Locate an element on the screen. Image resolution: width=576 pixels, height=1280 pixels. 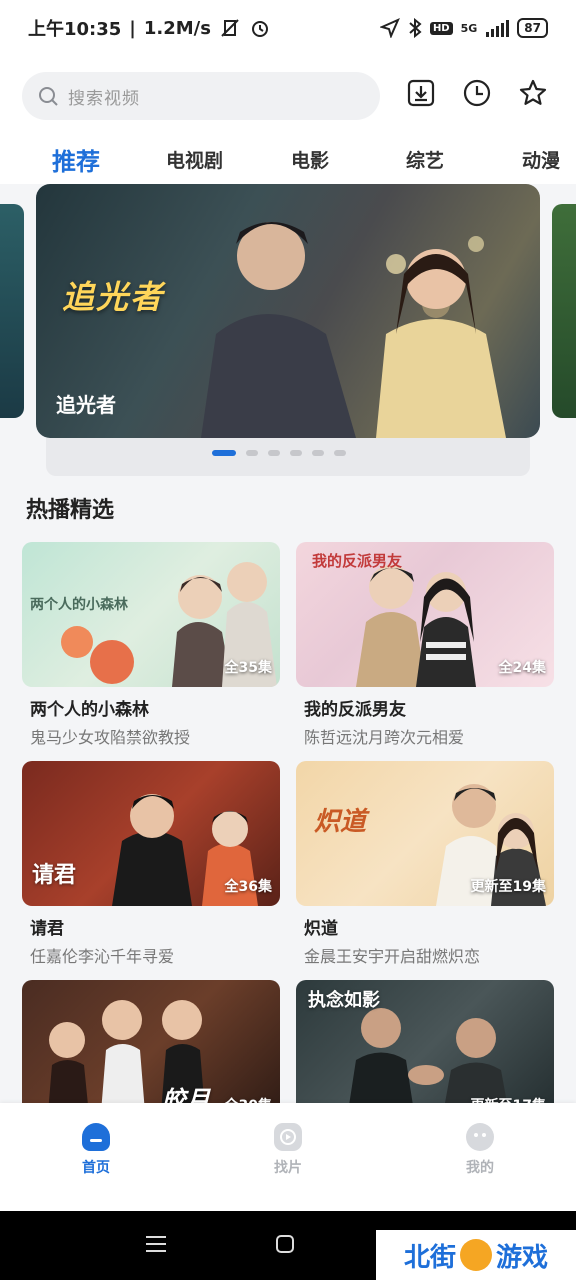
video-card: 两个人的小森林 全35集 两个人的小森林 鬼马少女攻陷禁欲教授 is located at coordinates (151, 645).